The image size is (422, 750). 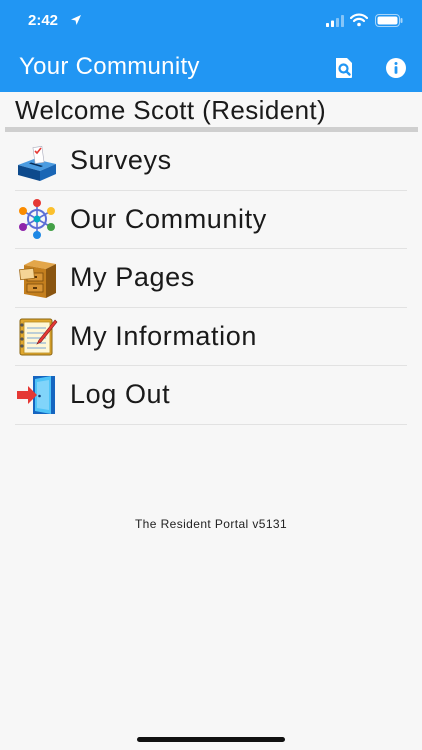 I want to click on file-cabinet-icon, so click(x=37, y=278).